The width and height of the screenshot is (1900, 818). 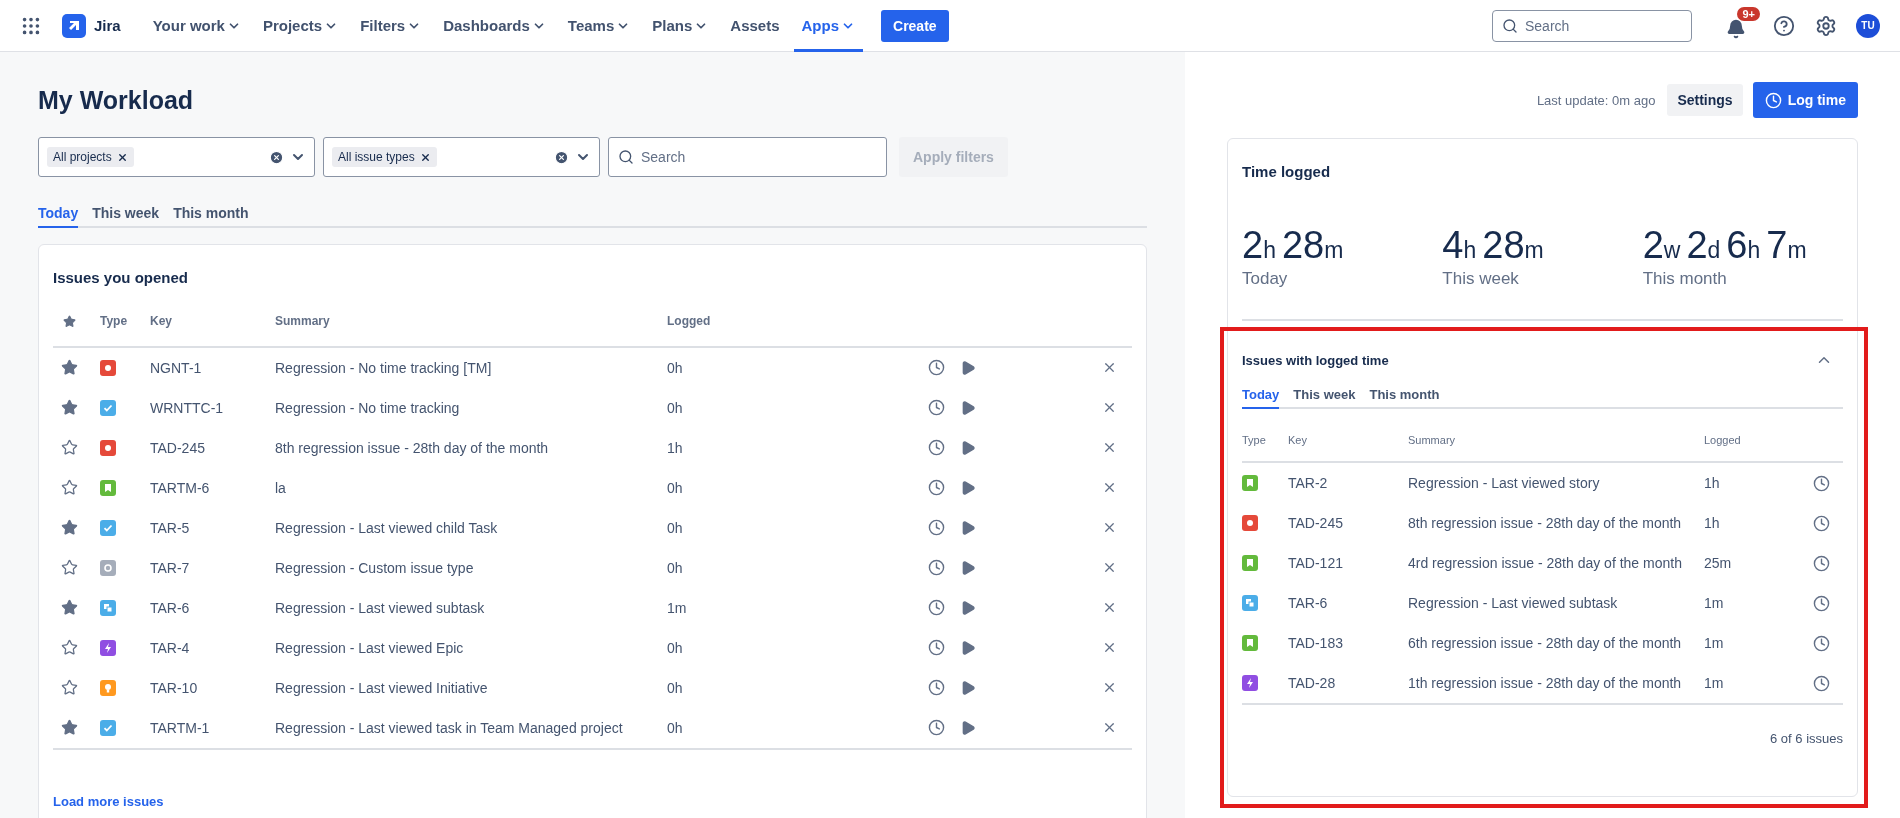 I want to click on card-title: Issues you opened, so click(x=121, y=277).